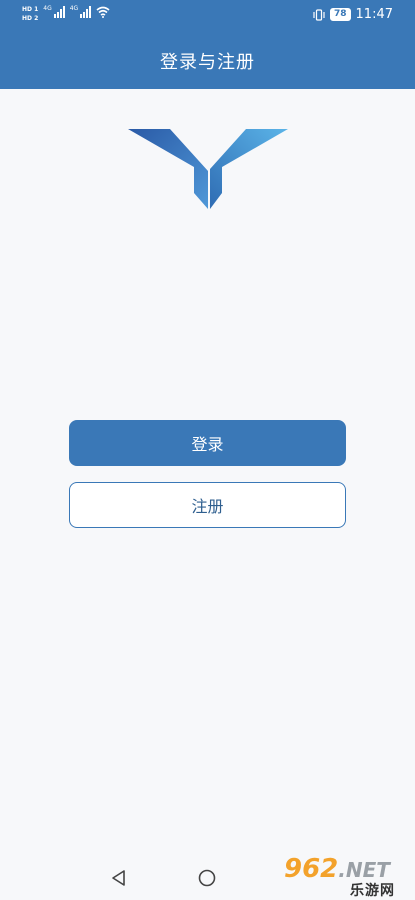  I want to click on login-button: 登录, so click(207, 443).